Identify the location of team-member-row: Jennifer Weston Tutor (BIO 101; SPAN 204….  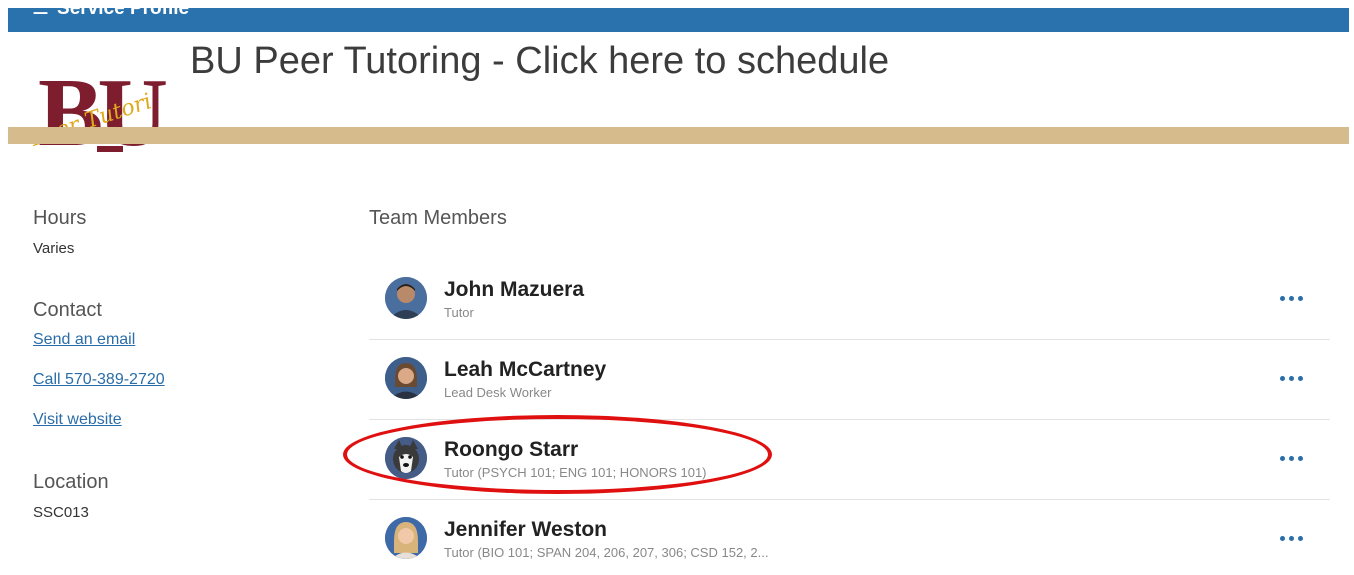
(849, 537).